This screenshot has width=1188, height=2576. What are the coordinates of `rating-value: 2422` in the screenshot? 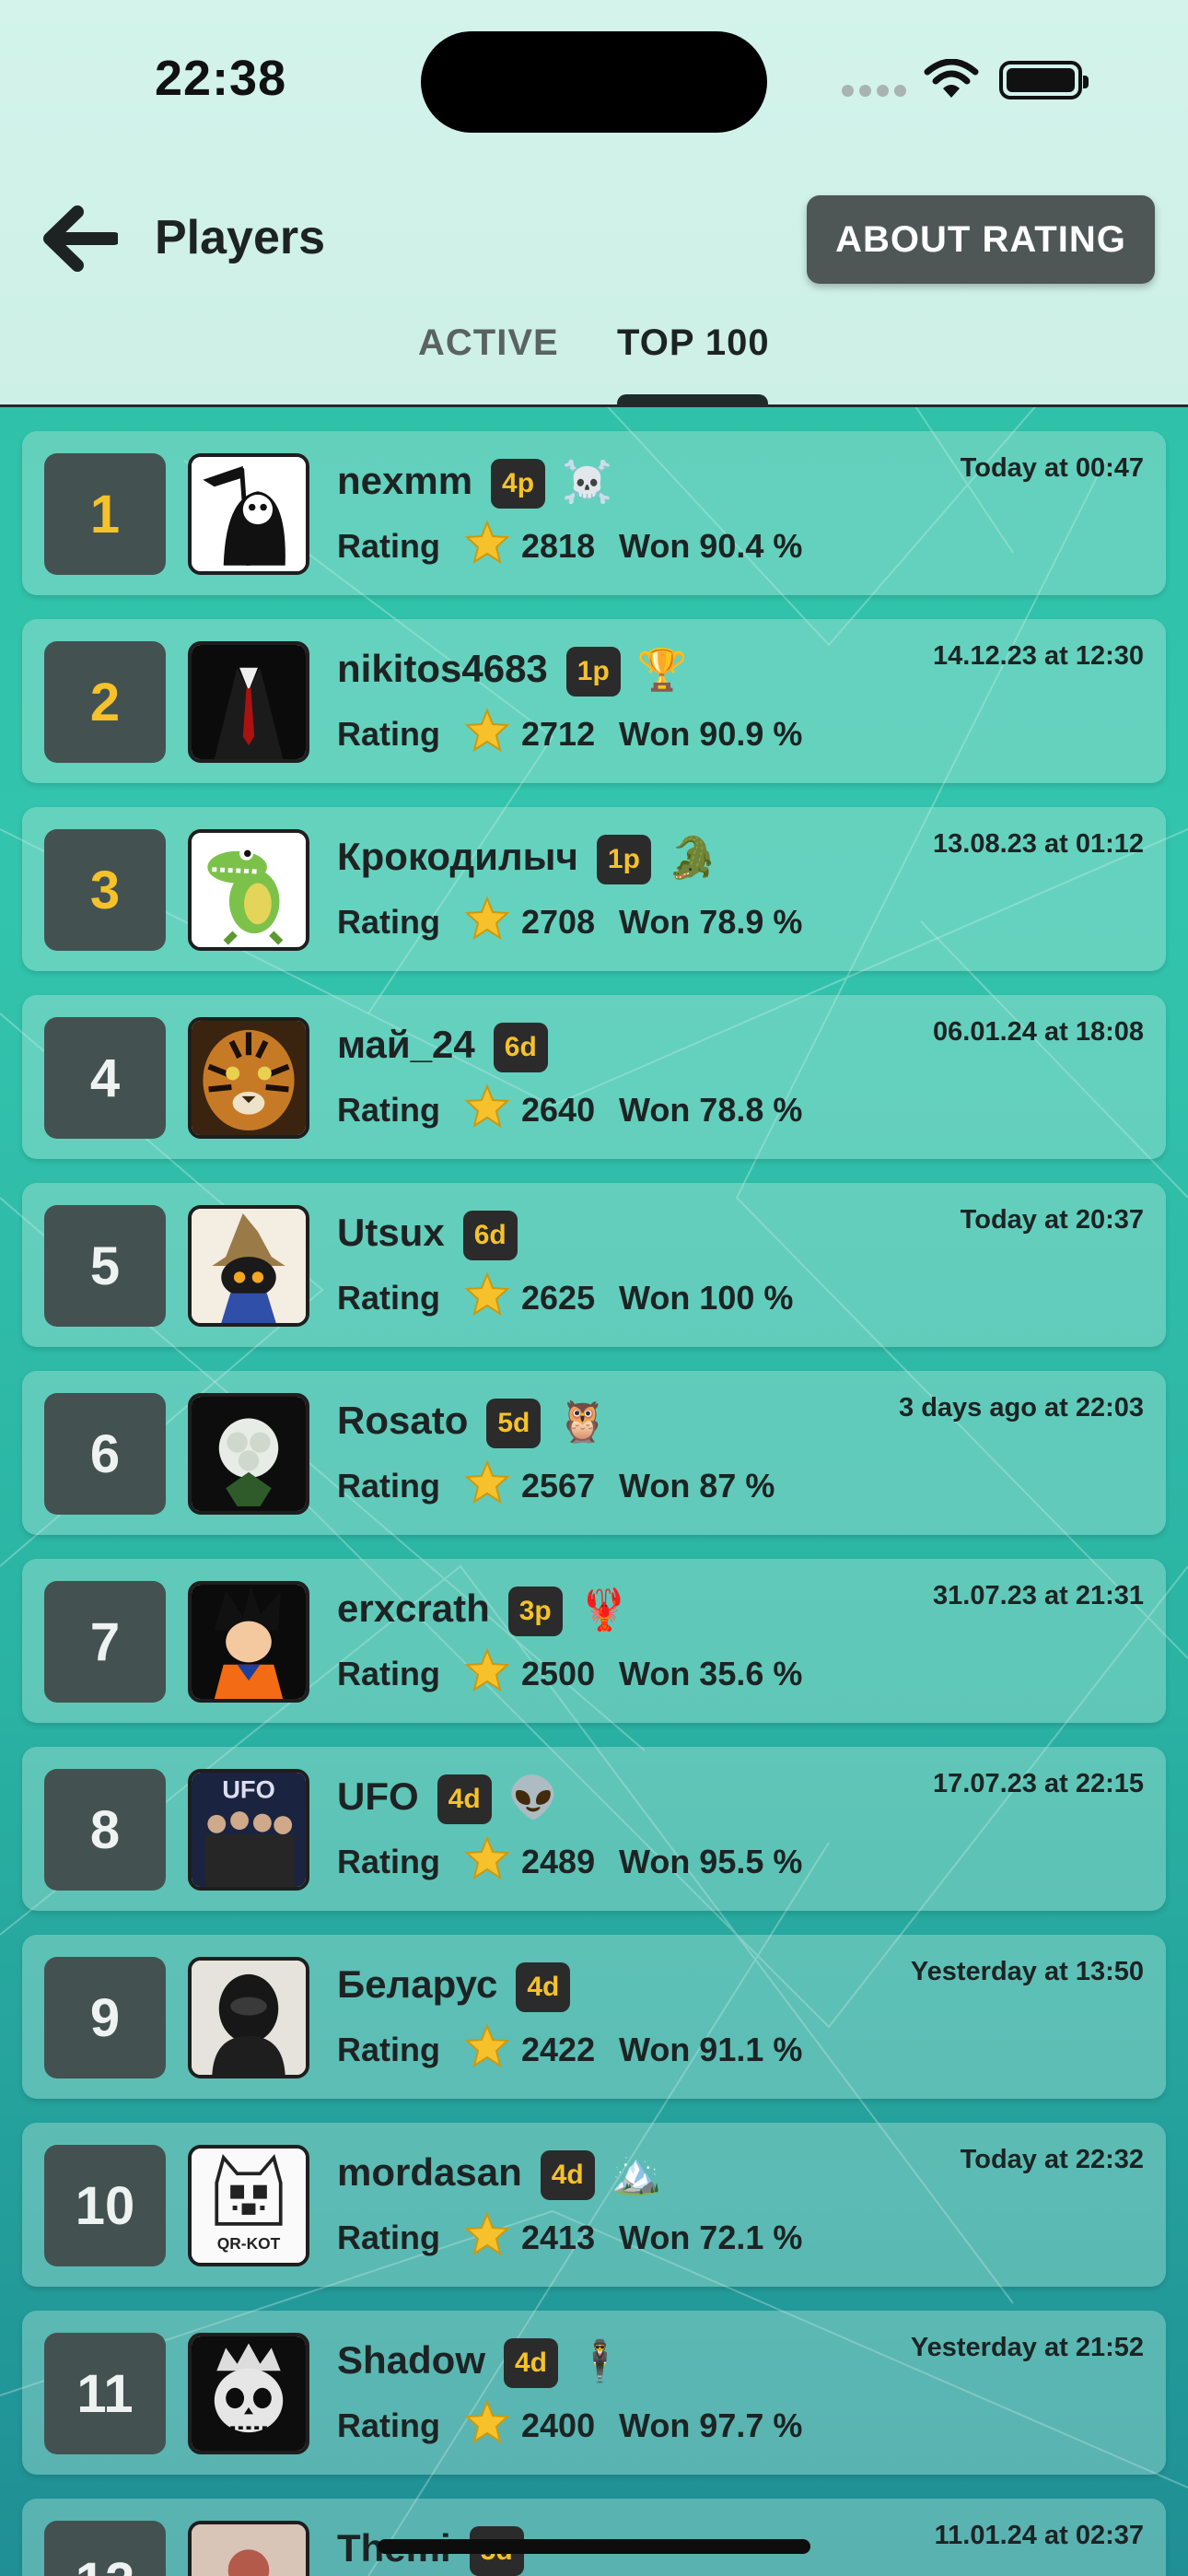 It's located at (558, 2049).